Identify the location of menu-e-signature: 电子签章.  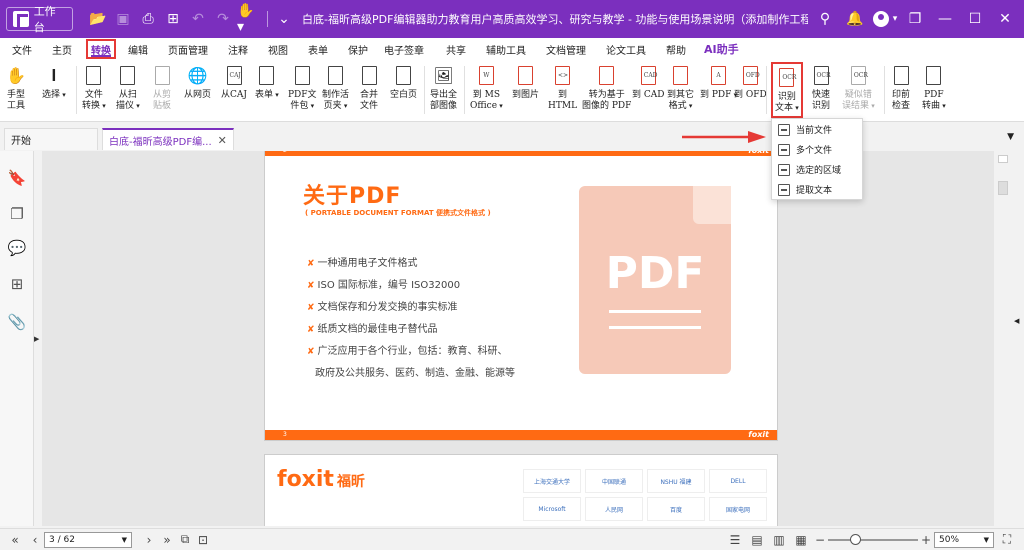
(404, 49).